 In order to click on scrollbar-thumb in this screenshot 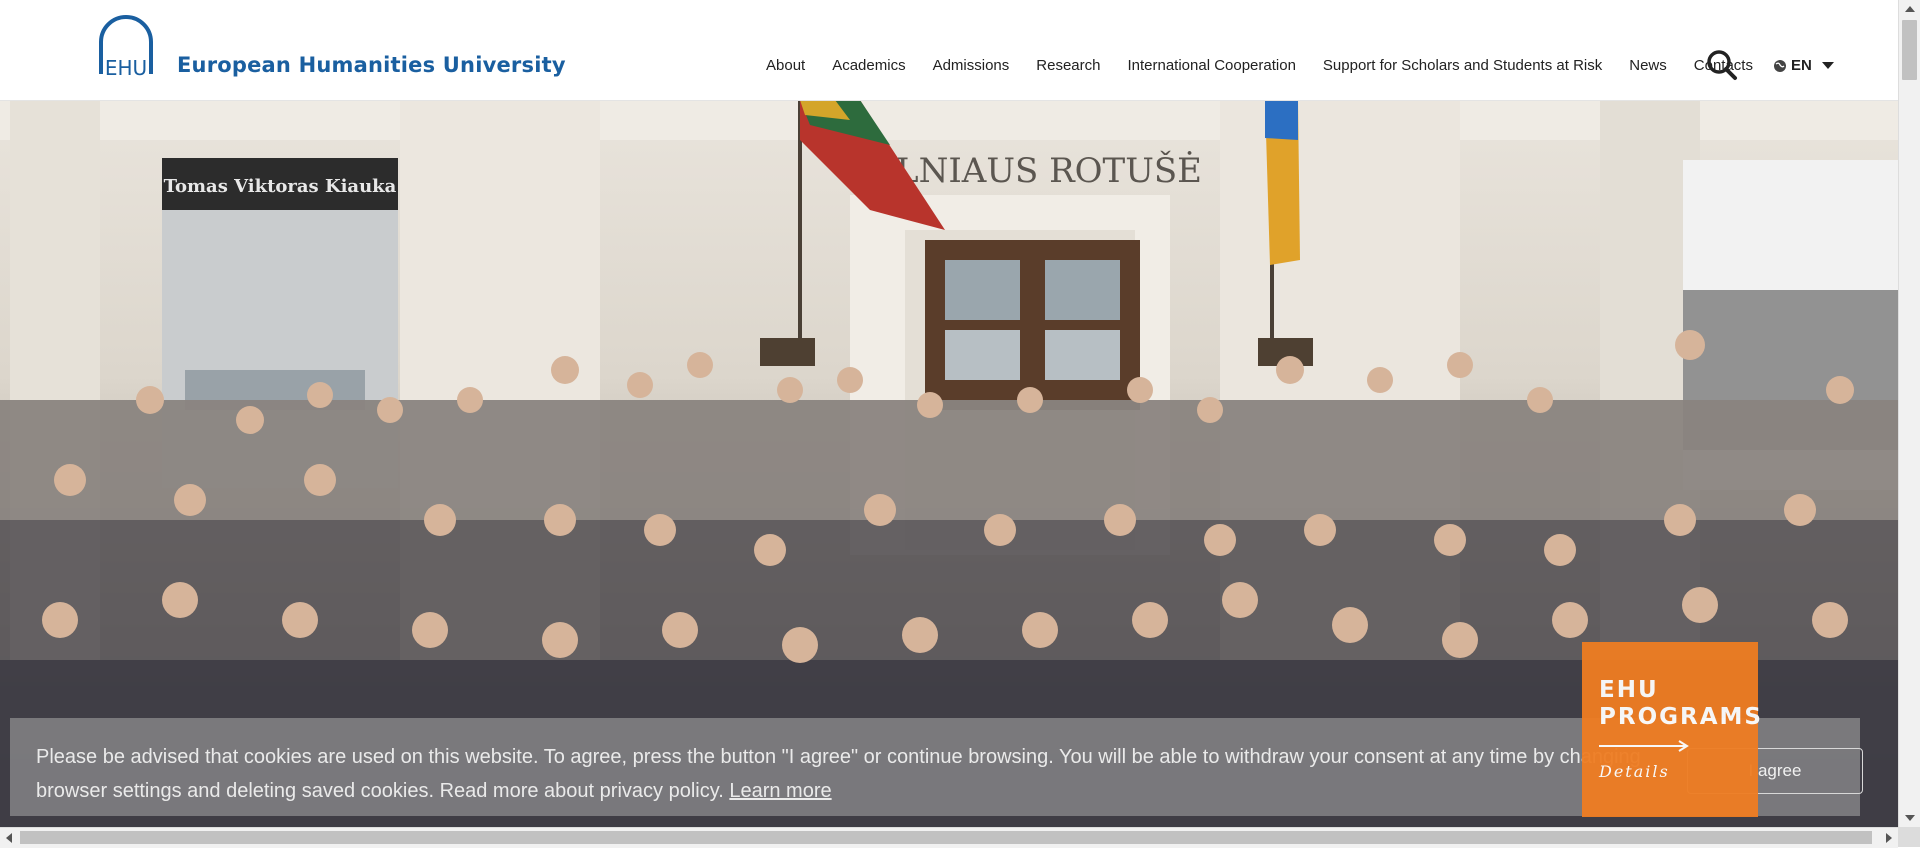, I will do `click(1909, 50)`.